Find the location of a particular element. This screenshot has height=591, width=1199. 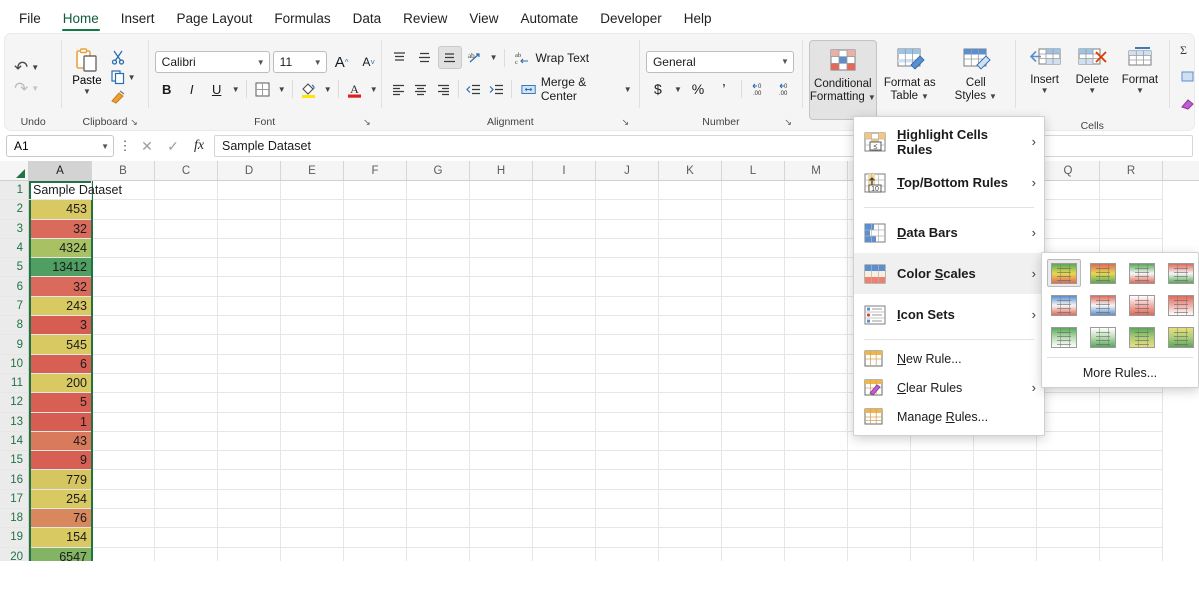

redo-button: ↷ ▼ is located at coordinates (26, 88).